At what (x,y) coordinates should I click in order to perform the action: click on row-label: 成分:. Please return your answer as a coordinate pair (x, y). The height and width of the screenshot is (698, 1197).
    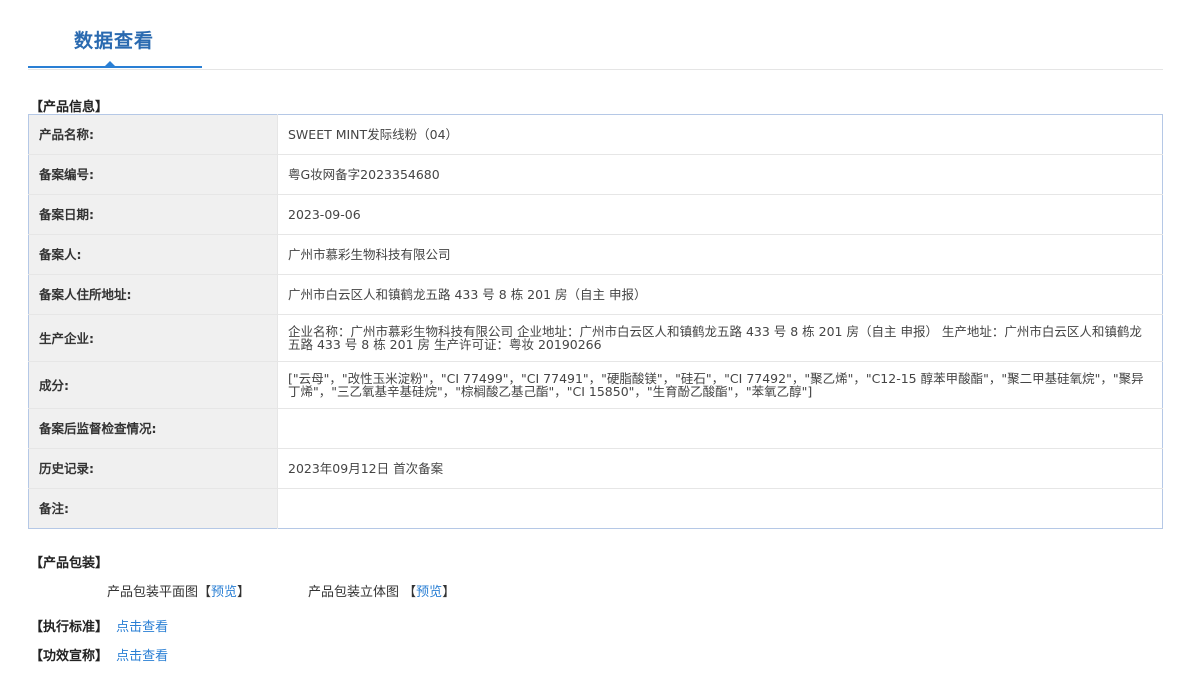
    Looking at the image, I should click on (153, 385).